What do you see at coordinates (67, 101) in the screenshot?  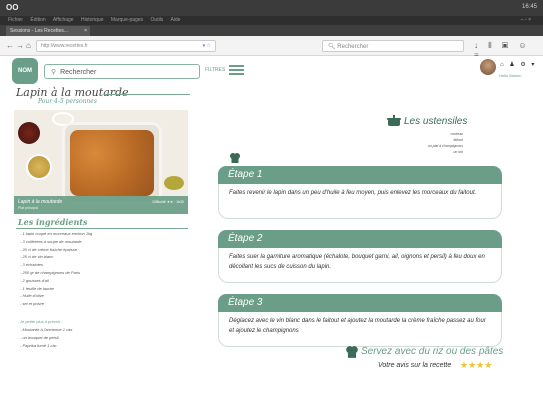 I see `servings: Pour 4-5 personnes` at bounding box center [67, 101].